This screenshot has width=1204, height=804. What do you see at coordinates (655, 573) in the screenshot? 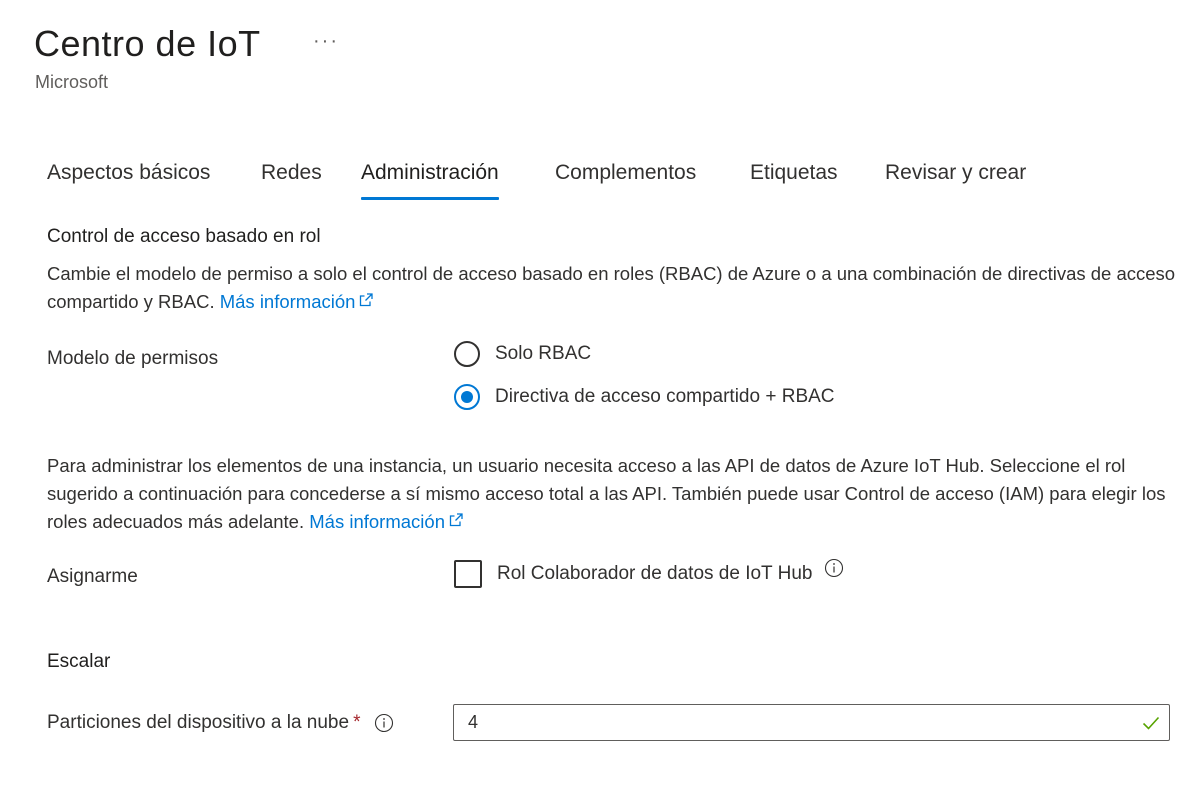
I see `role-checkbox-label: Rol Colaborador de datos de IoT Hub` at bounding box center [655, 573].